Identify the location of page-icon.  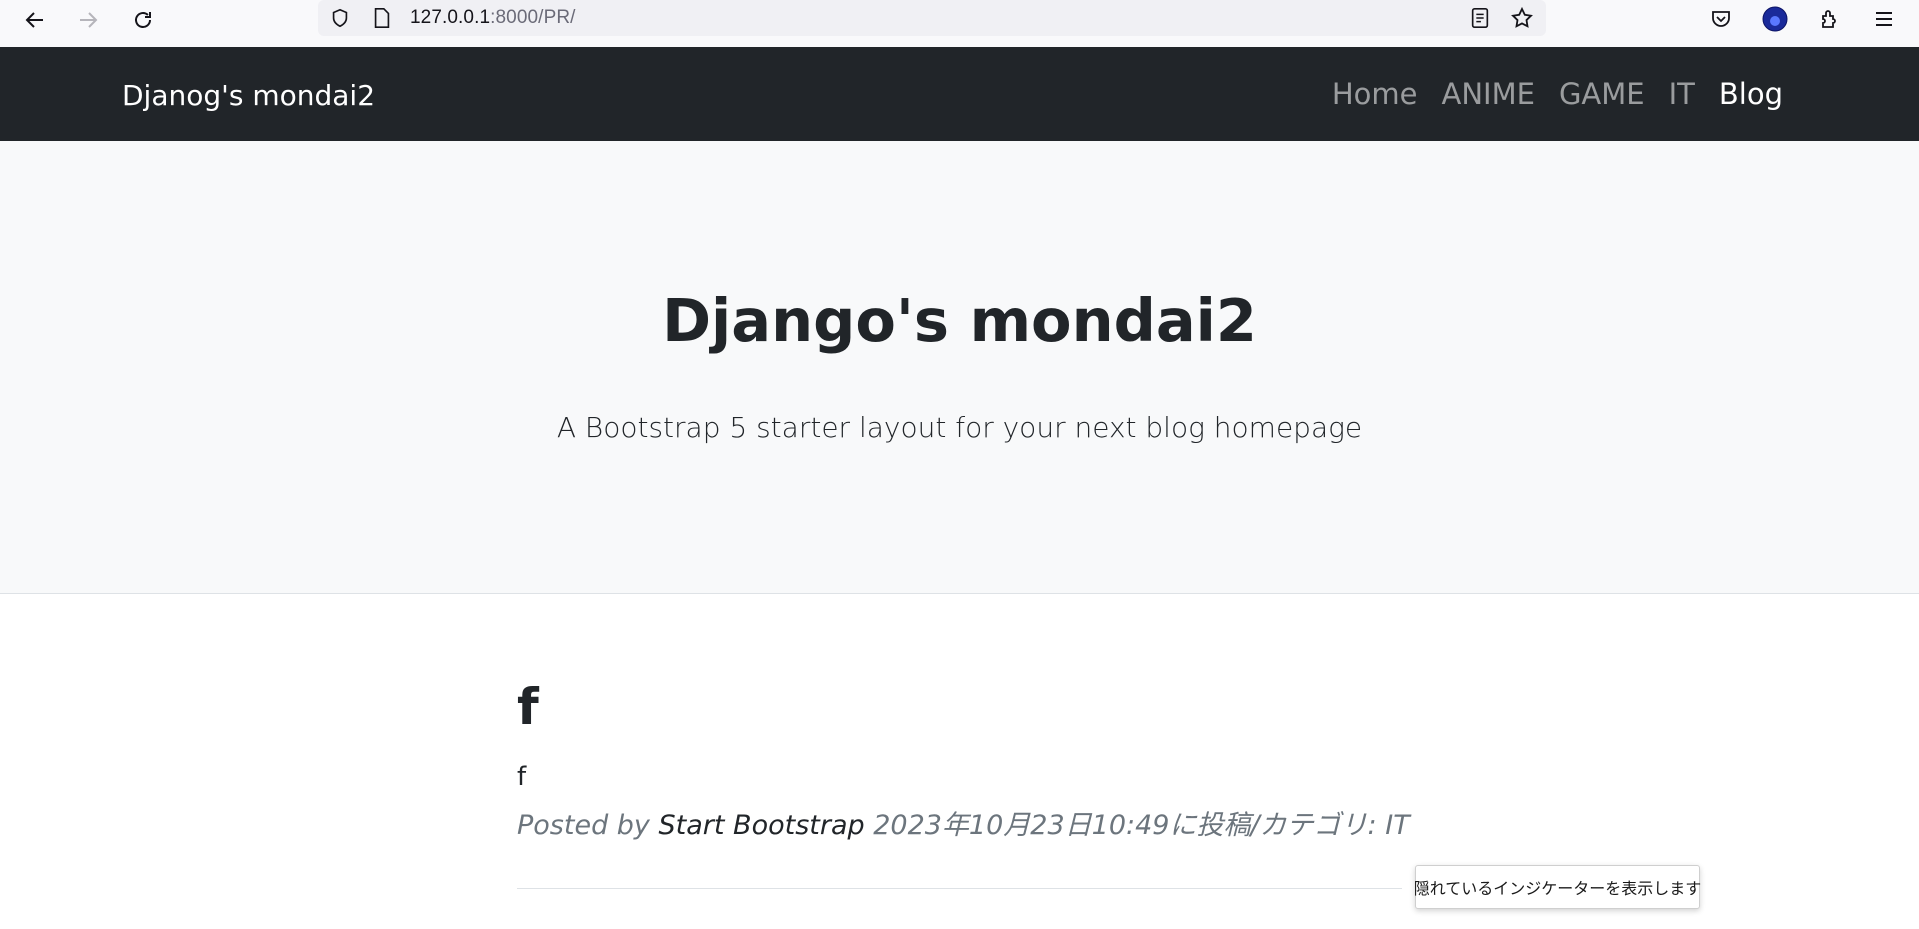
(382, 18).